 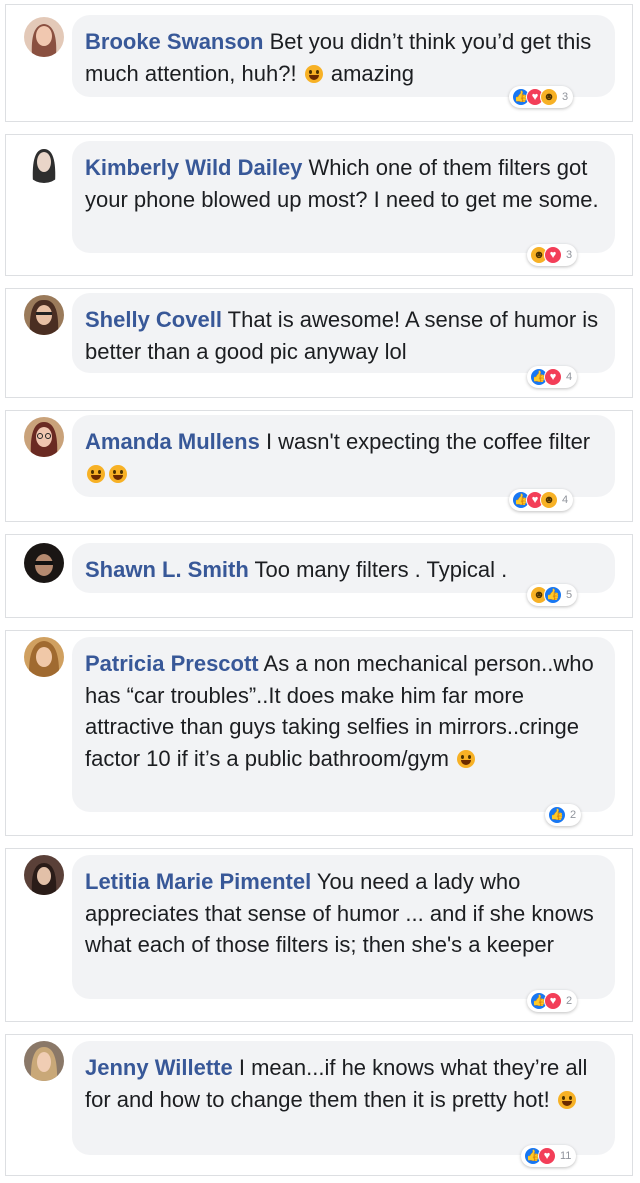 I want to click on reaction-summary: ☻ 👍 5, so click(x=552, y=595).